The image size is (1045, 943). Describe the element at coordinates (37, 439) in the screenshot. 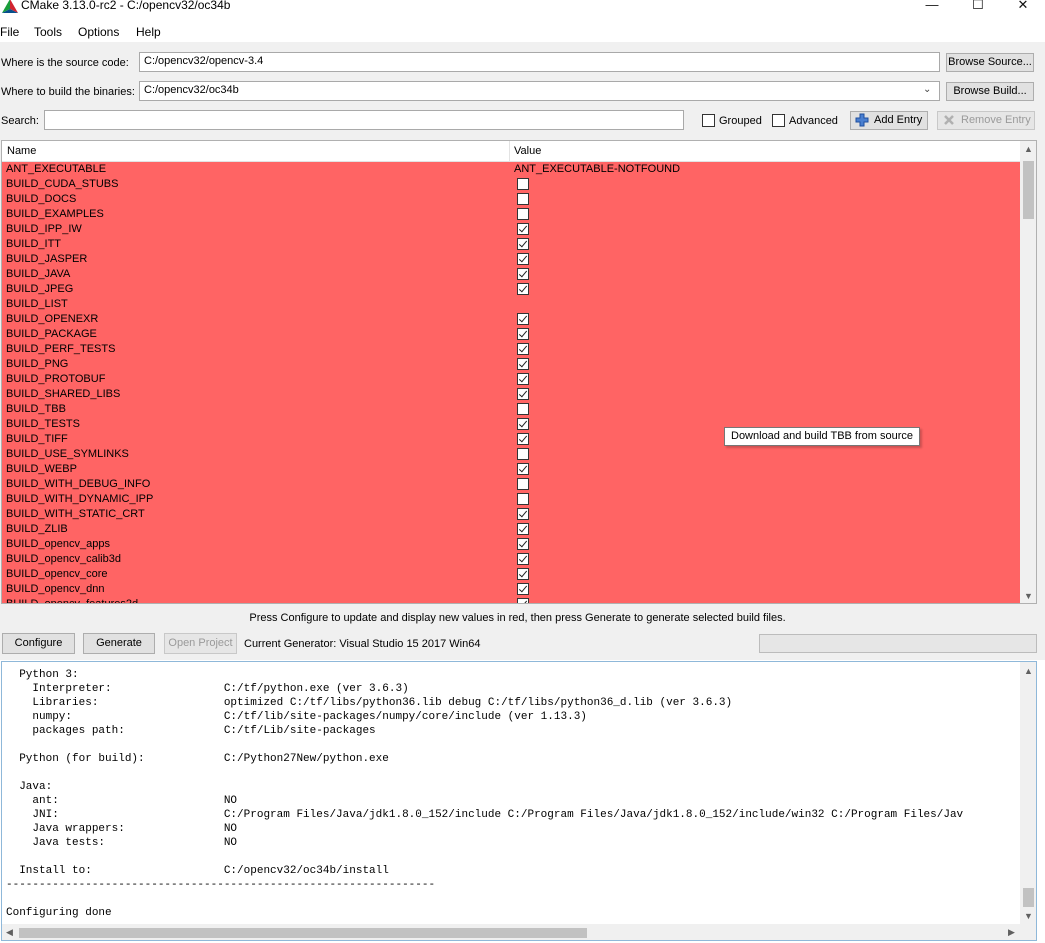

I see `cache-entry-name: BUILD_TIFF` at that location.